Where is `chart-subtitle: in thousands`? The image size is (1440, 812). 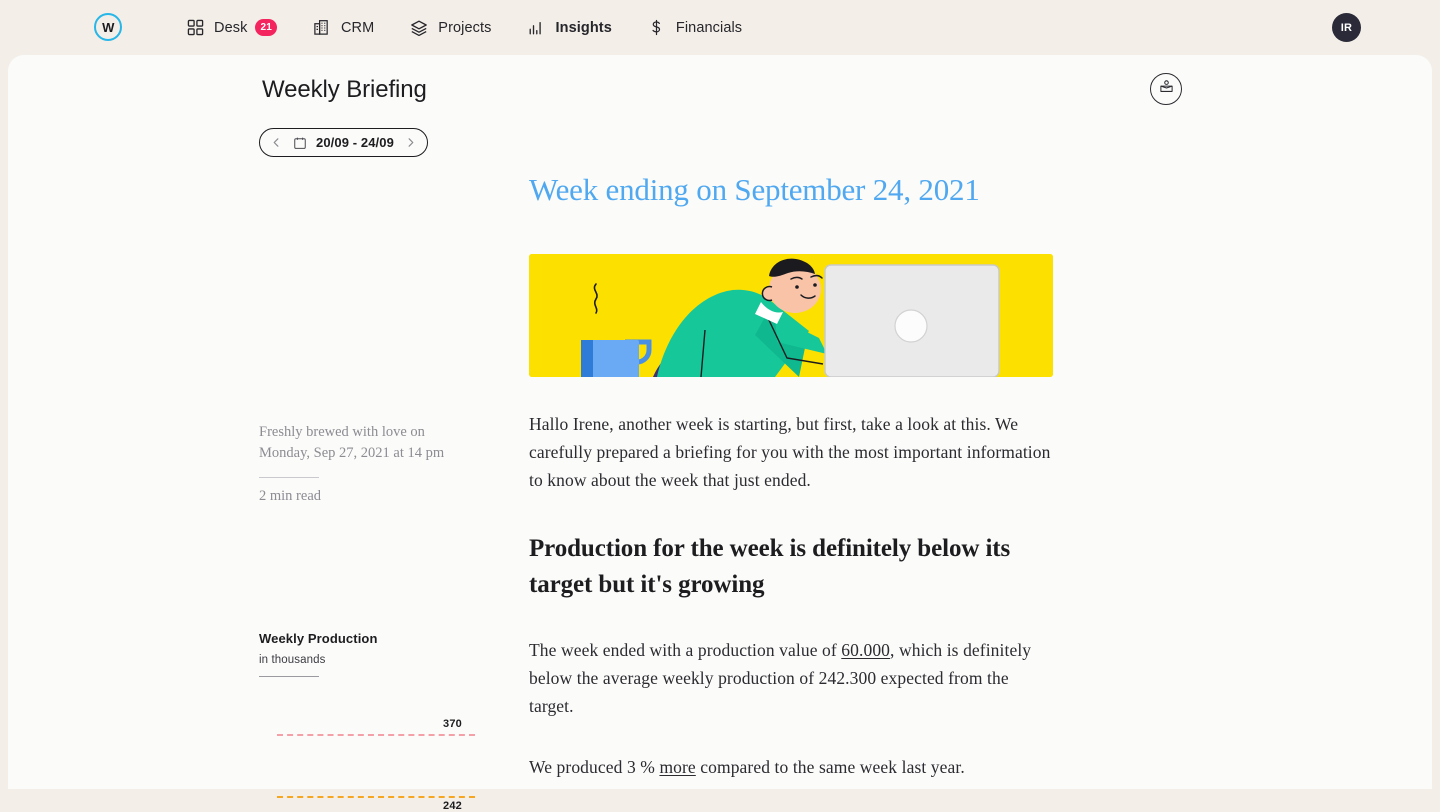
chart-subtitle: in thousands is located at coordinates (292, 660).